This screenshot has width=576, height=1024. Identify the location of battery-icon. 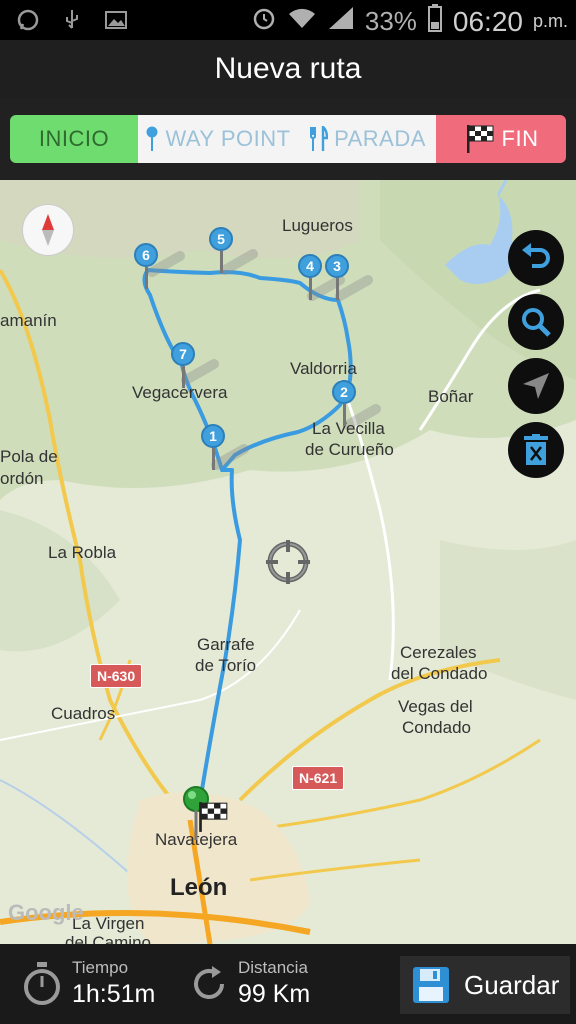
(435, 21).